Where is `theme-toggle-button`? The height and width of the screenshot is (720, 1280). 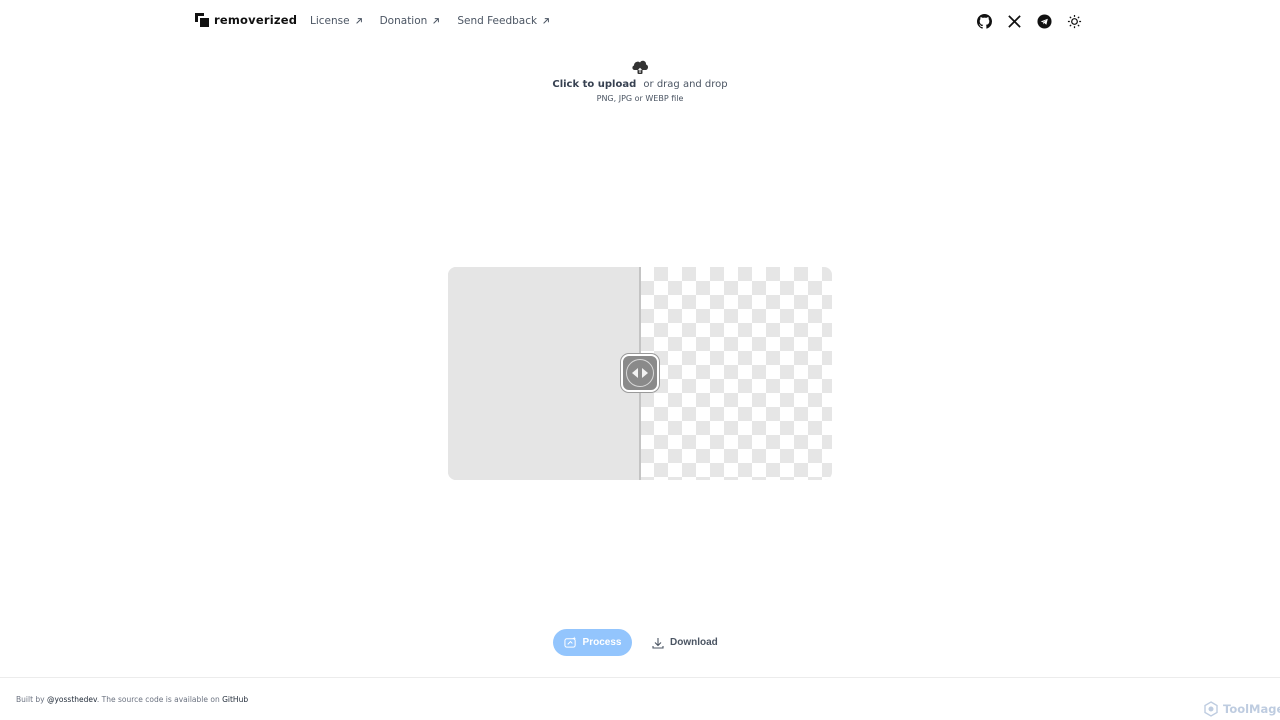
theme-toggle-button is located at coordinates (1074, 21).